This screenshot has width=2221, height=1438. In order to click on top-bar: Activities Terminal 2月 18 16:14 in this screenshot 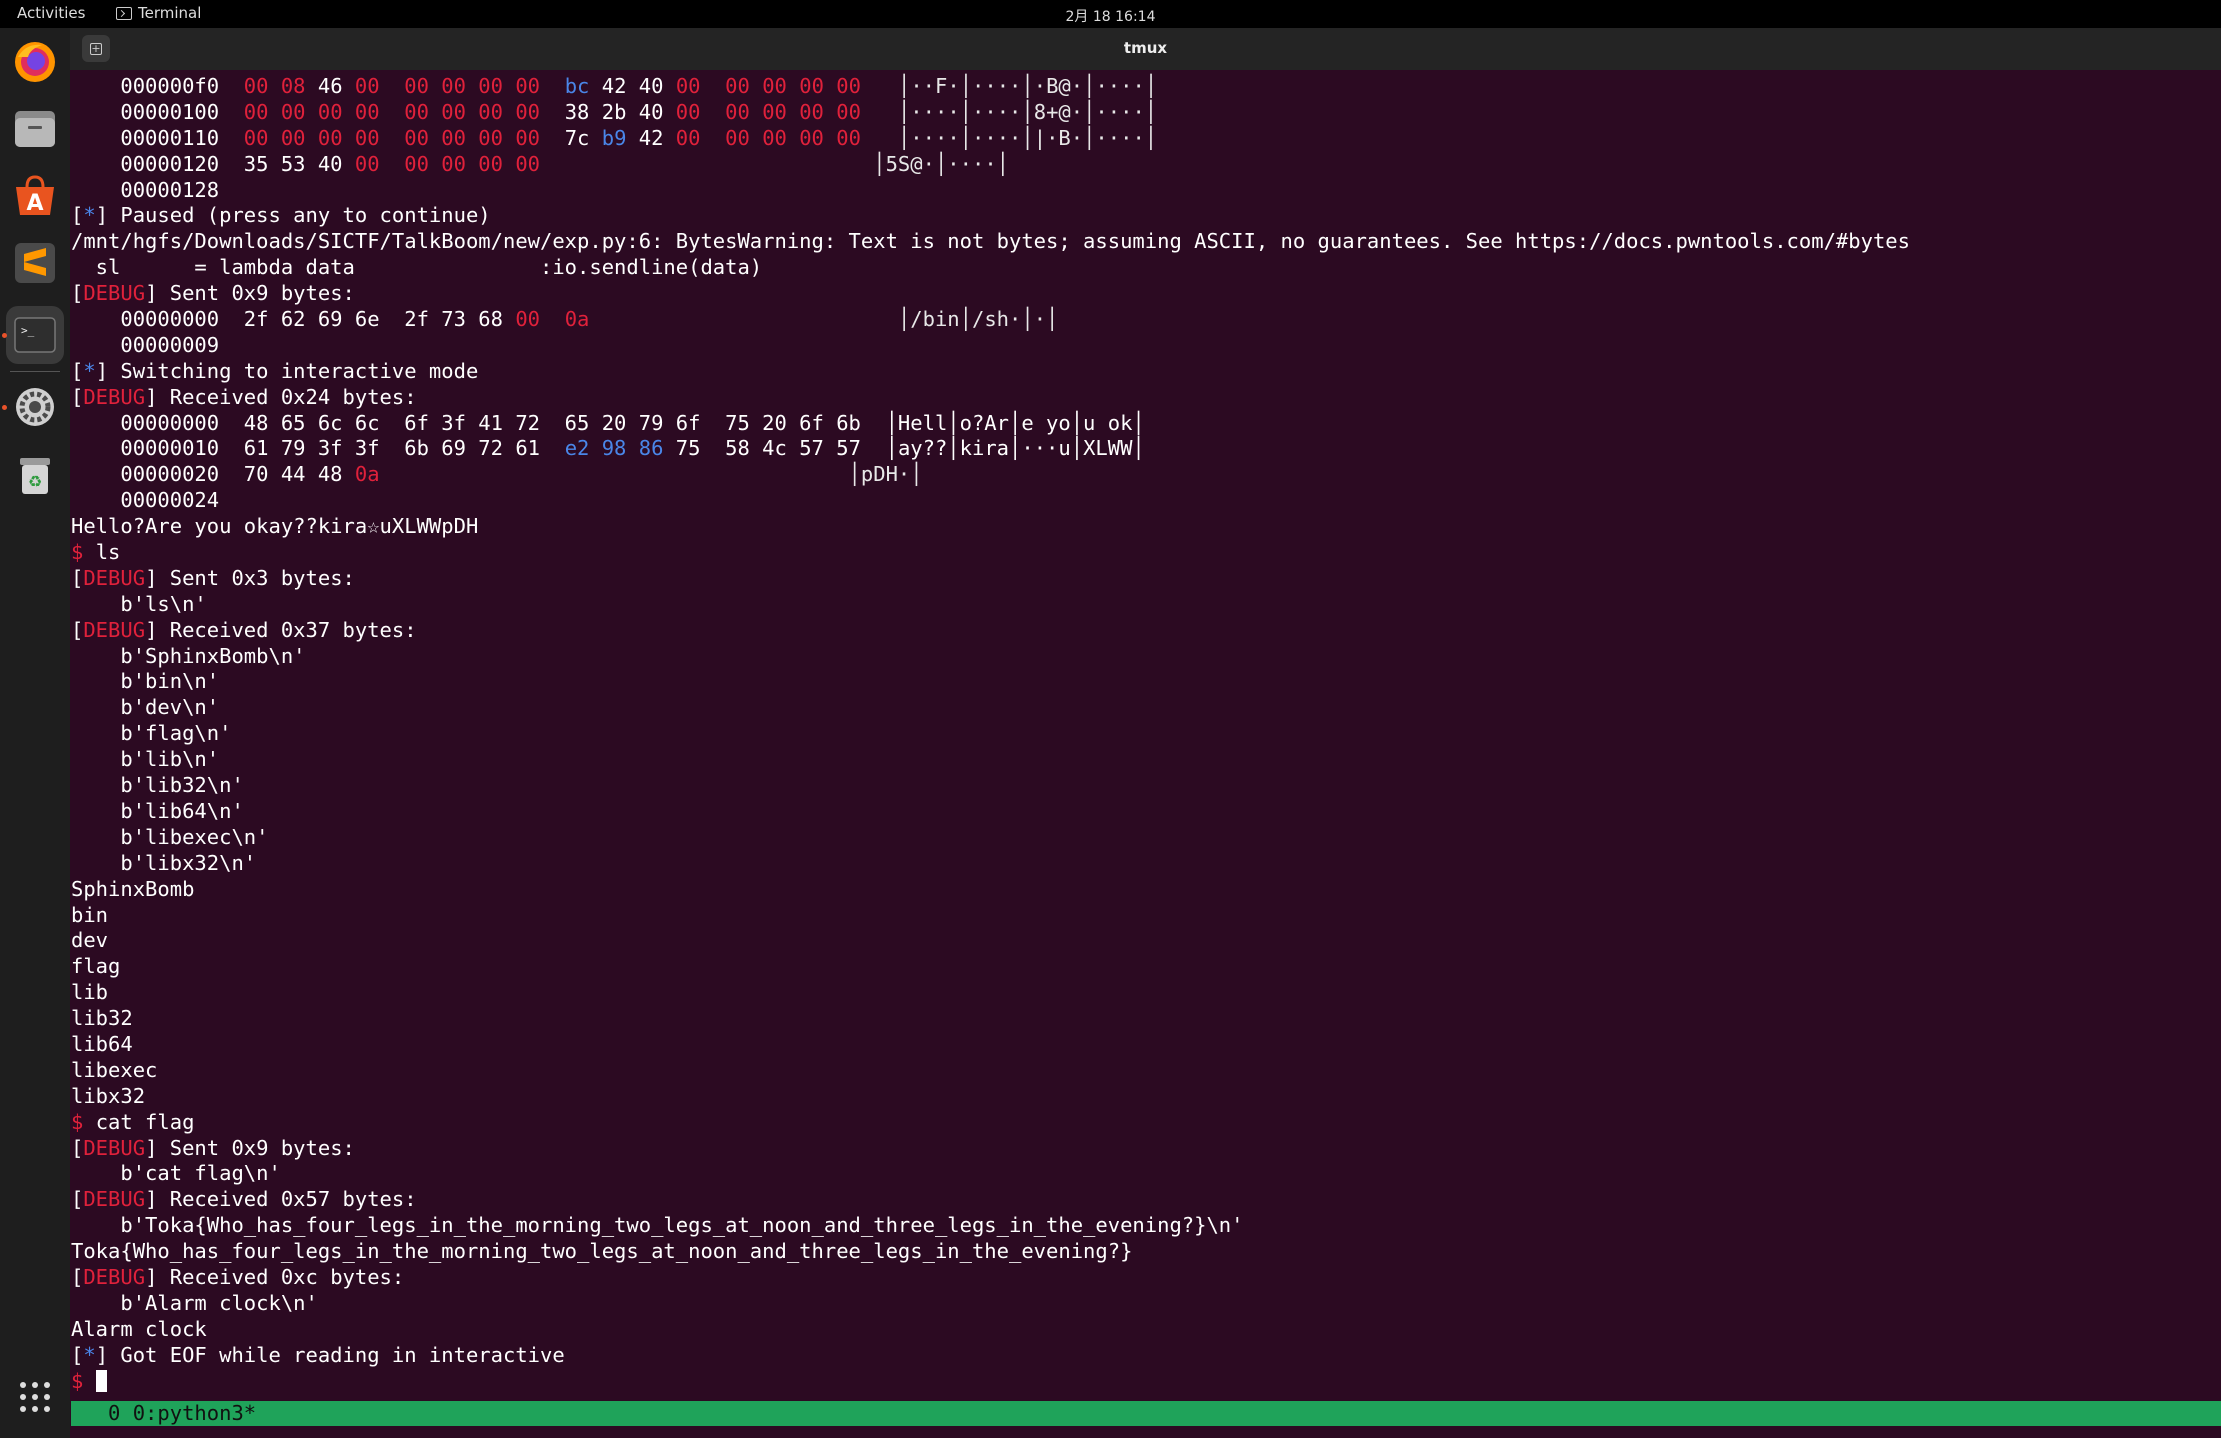, I will do `click(1110, 14)`.